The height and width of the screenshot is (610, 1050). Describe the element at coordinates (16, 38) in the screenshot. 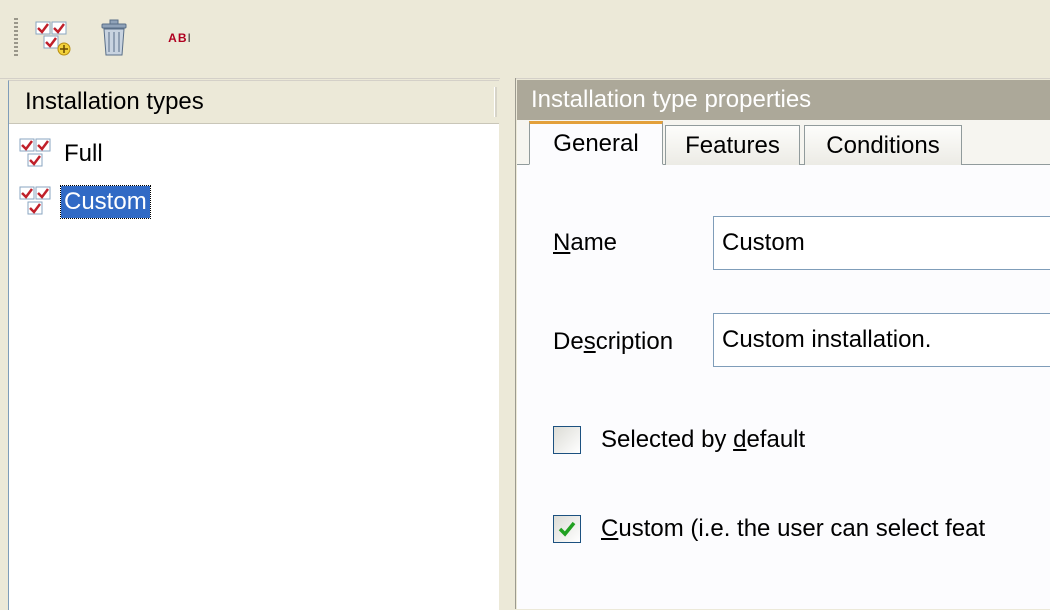

I see `toolbar-grip` at that location.